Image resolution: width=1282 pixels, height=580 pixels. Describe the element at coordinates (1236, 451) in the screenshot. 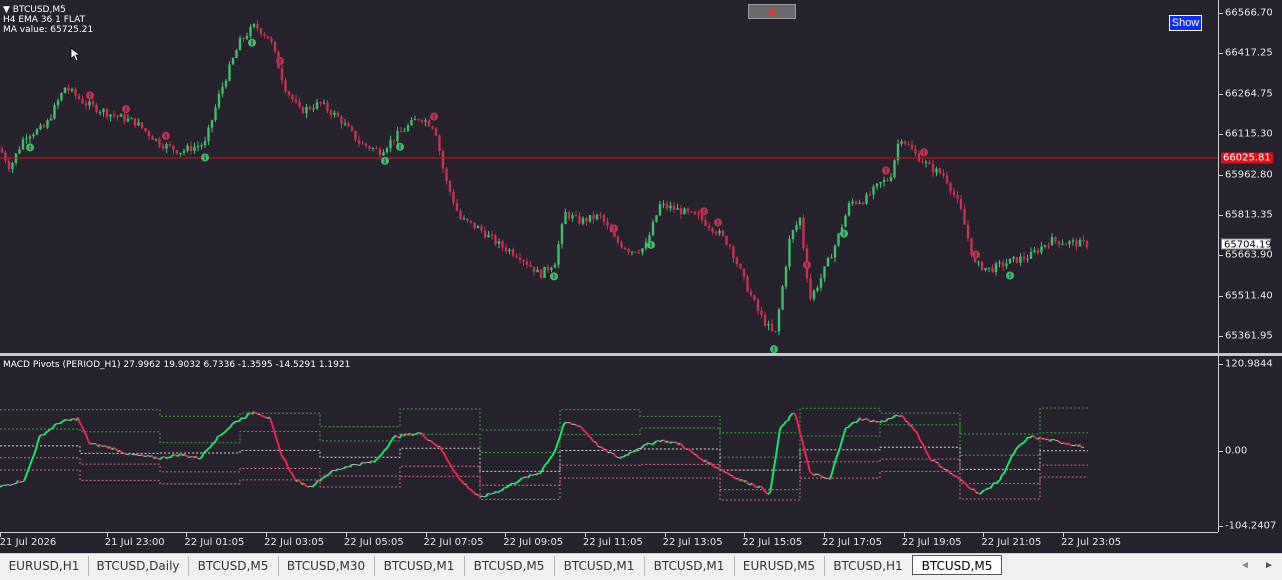

I see `macd-tick-label: 0.00` at that location.